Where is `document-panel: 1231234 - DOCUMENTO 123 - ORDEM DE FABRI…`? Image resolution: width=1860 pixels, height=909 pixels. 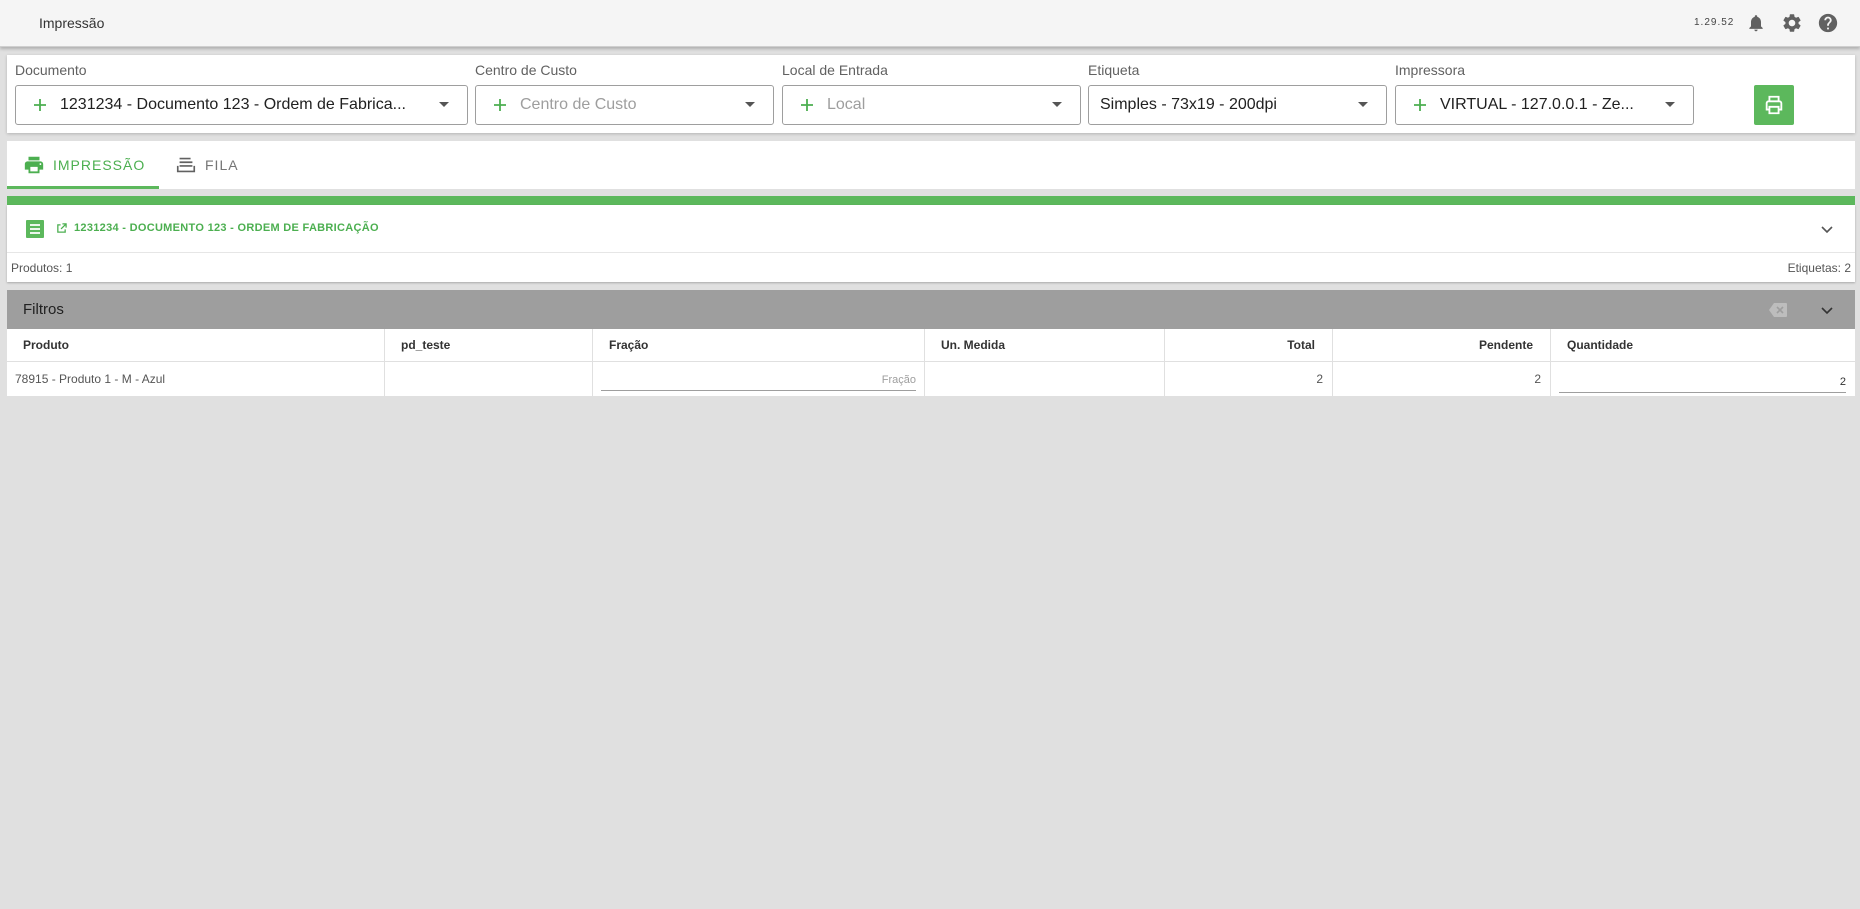
document-panel: 1231234 - DOCUMENTO 123 - ORDEM DE FABRI… is located at coordinates (931, 243).